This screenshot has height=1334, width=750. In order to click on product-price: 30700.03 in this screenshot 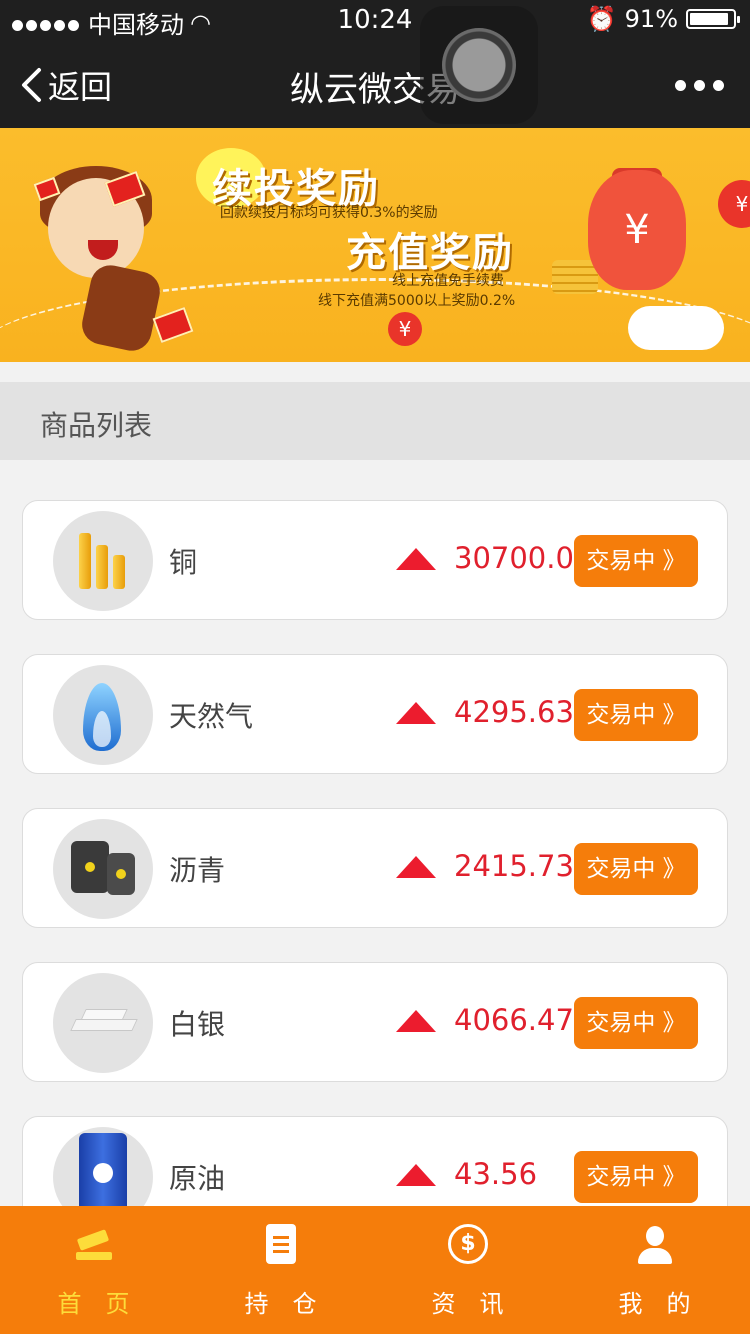, I will do `click(523, 558)`.